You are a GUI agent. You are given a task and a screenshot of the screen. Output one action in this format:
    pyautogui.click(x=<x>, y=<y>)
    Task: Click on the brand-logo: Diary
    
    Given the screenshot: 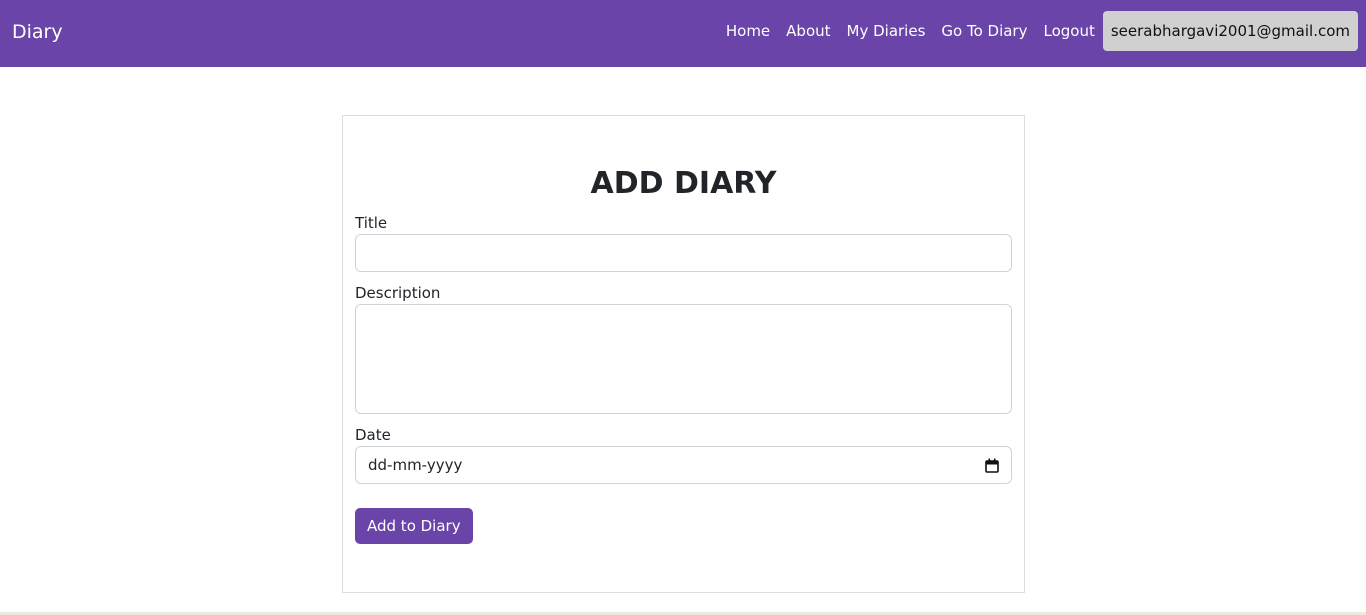 What is the action you would take?
    pyautogui.click(x=37, y=32)
    